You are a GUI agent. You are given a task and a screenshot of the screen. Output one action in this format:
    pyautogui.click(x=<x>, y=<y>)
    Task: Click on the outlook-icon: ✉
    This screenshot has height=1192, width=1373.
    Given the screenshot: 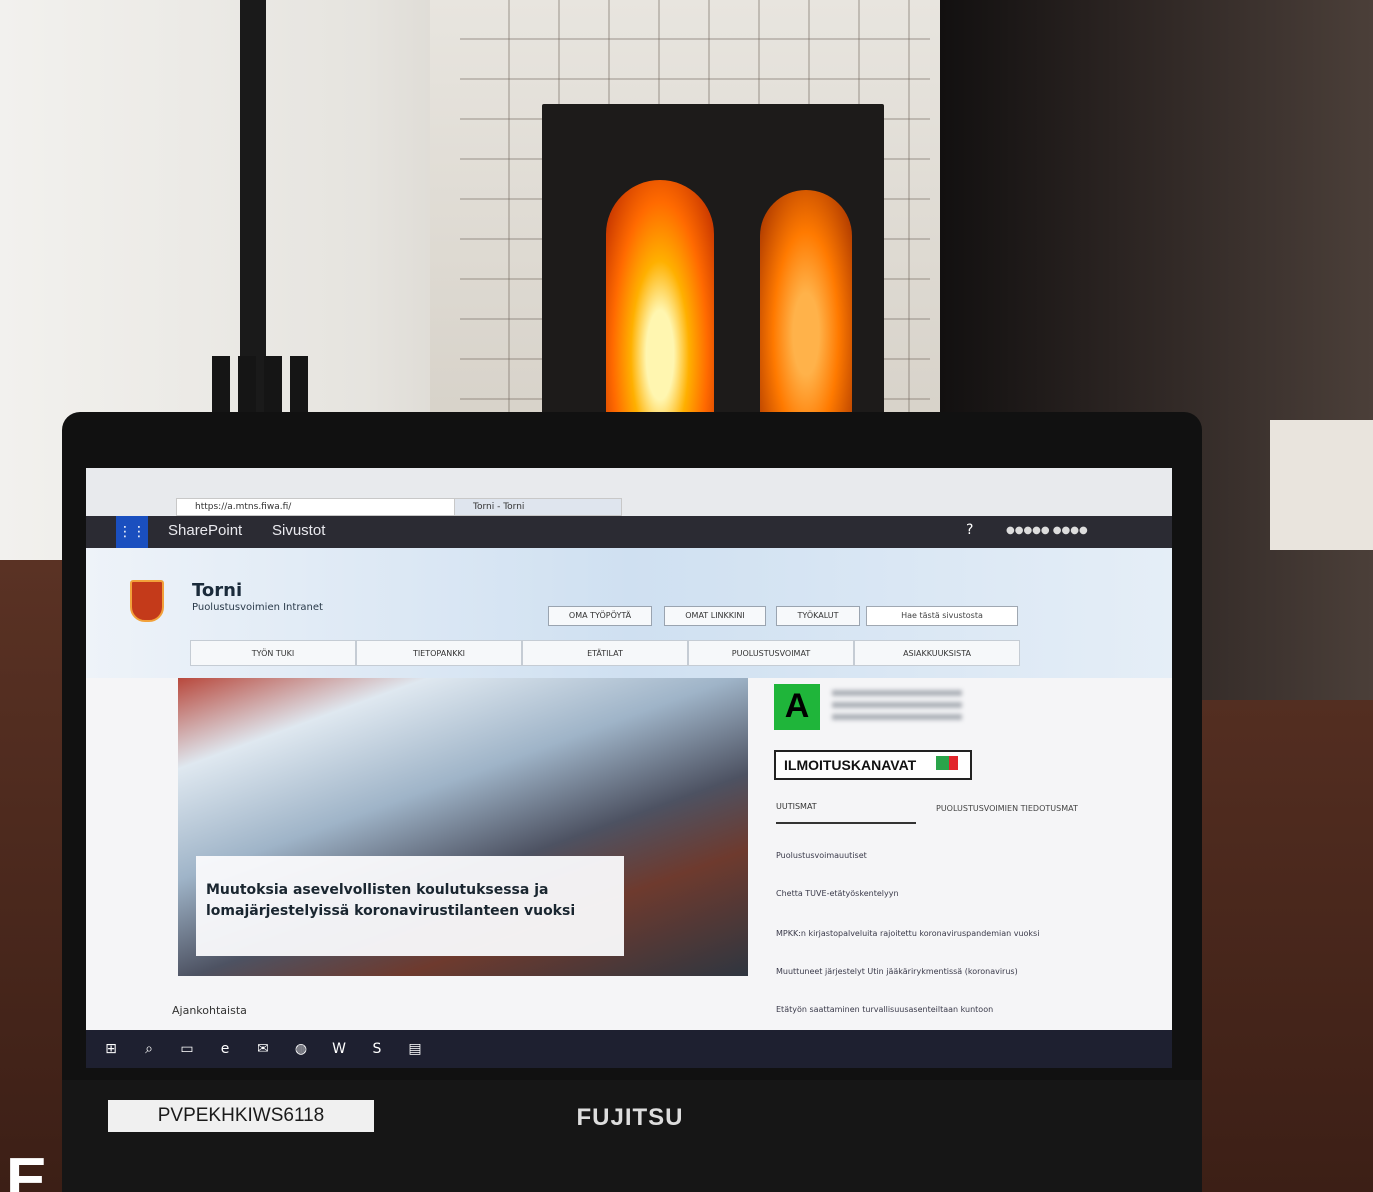 What is the action you would take?
    pyautogui.click(x=263, y=1049)
    